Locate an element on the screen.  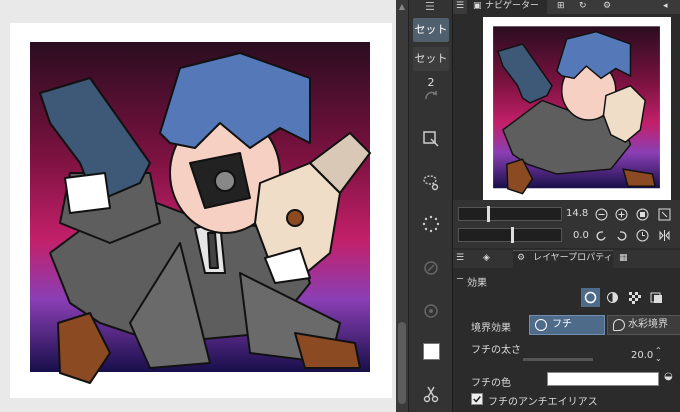
rotate-right-icon is located at coordinates (621, 235).